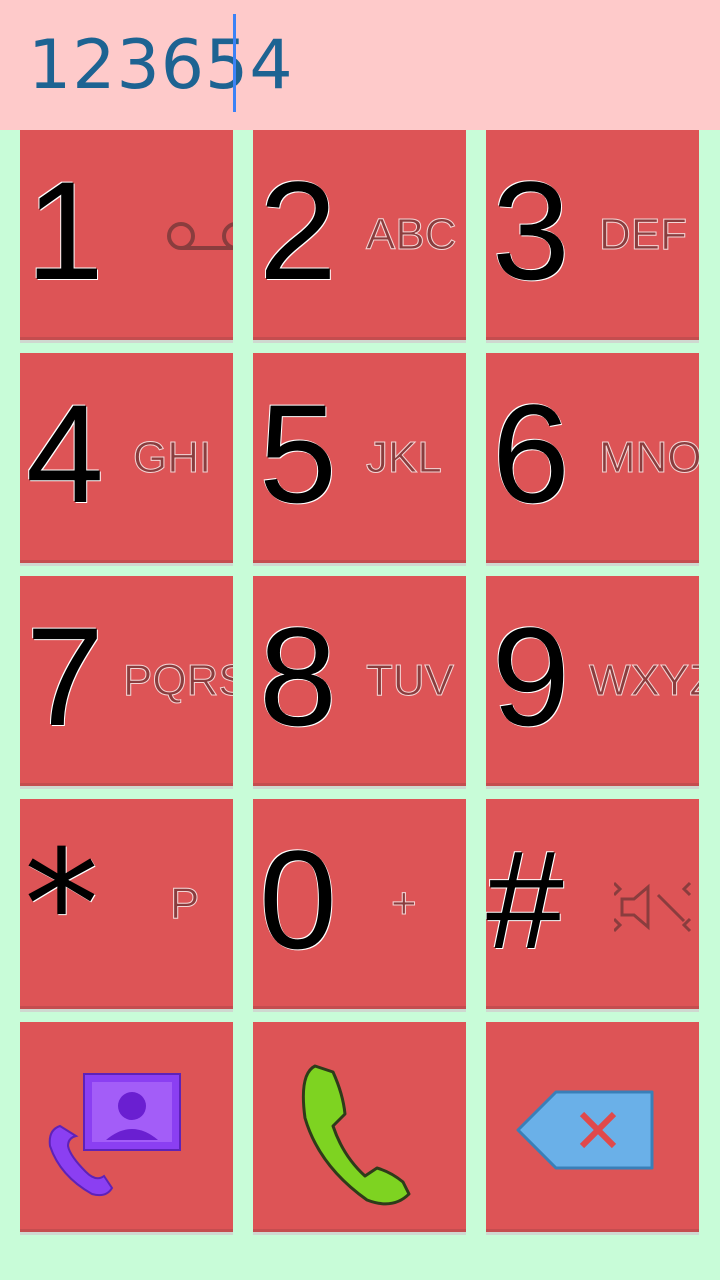  I want to click on delete-button, so click(592, 1127).